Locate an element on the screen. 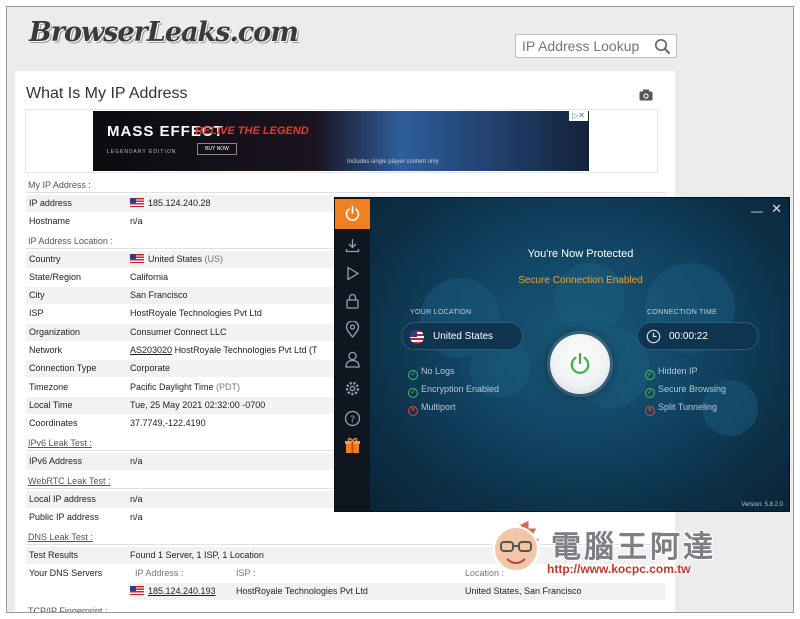 This screenshot has width=800, height=619. gear-icon is located at coordinates (352, 388).